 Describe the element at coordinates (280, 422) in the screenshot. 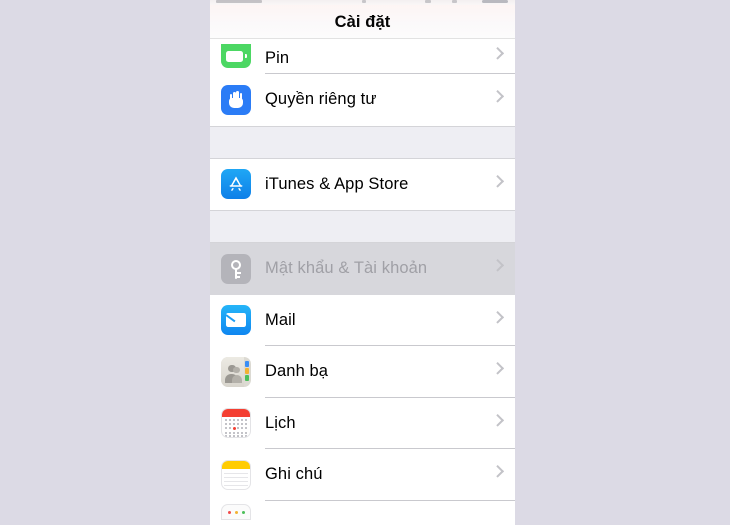

I see `settings-row-label: Lịch` at that location.